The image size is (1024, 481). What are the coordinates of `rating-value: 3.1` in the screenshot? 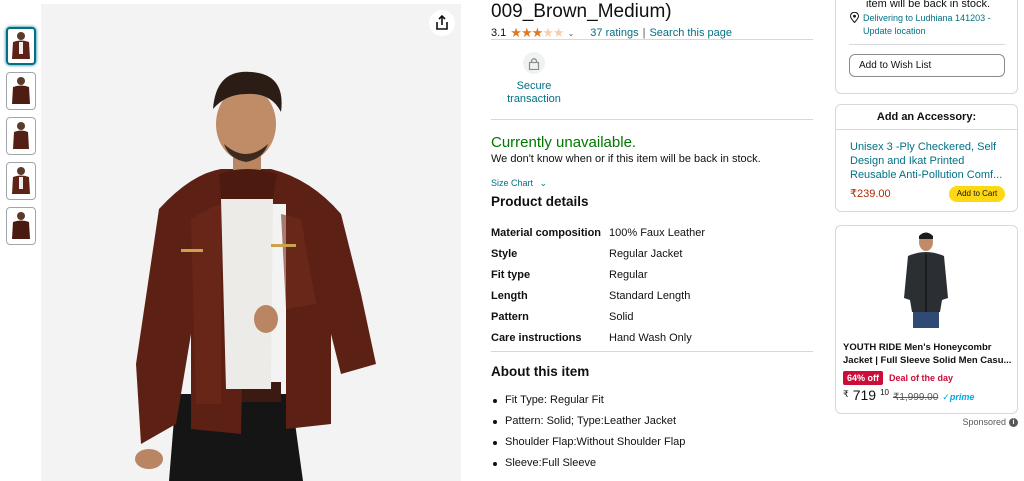 It's located at (499, 33).